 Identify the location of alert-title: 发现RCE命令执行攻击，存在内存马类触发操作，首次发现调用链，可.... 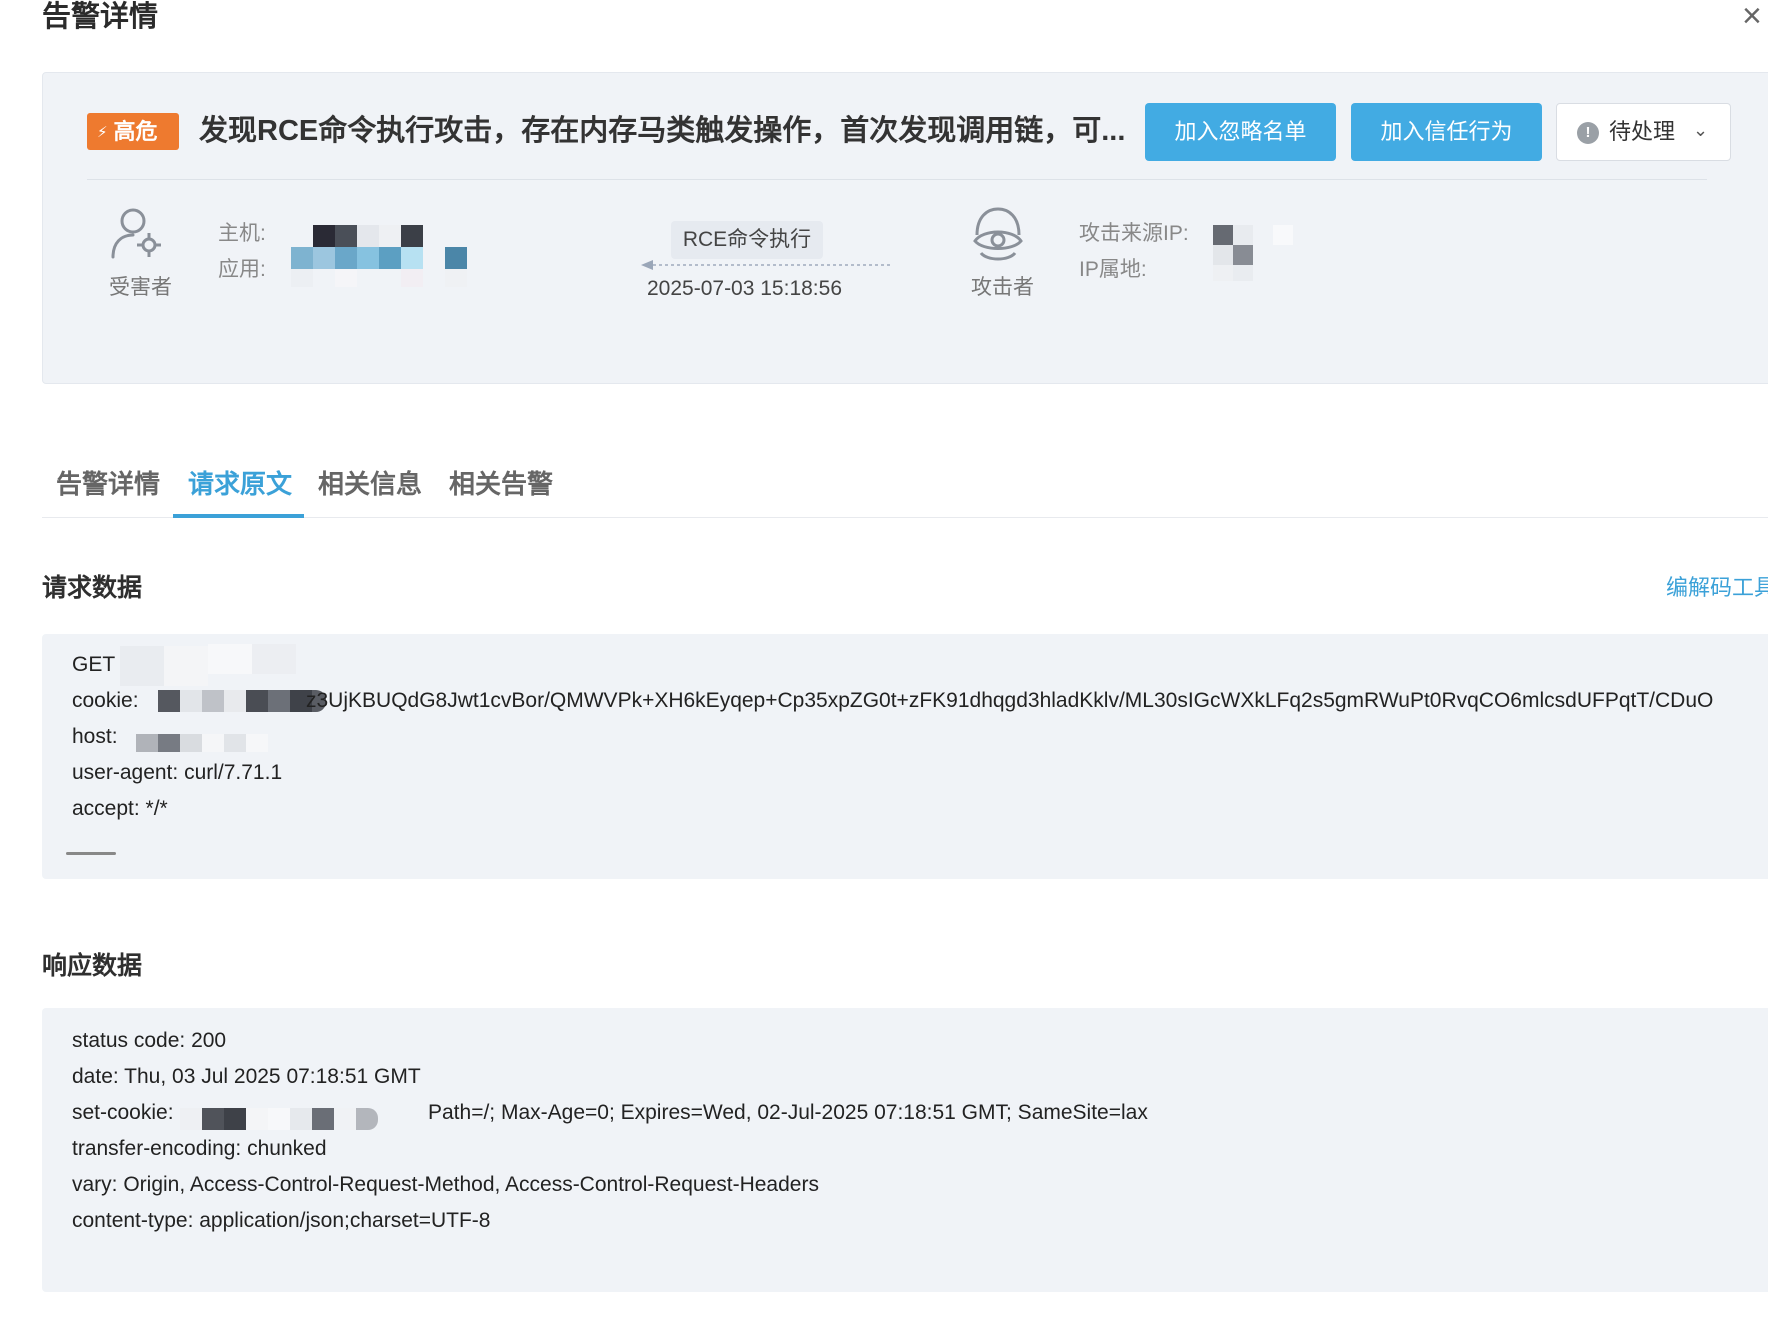
(662, 131).